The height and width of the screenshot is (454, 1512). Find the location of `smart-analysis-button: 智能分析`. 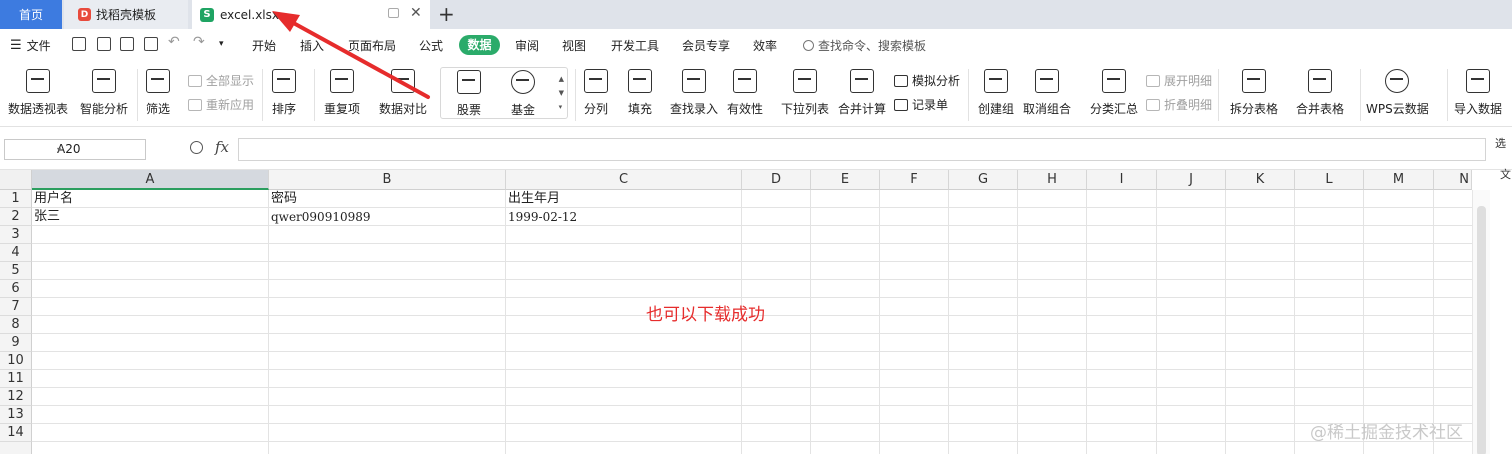

smart-analysis-button: 智能分析 is located at coordinates (104, 93).